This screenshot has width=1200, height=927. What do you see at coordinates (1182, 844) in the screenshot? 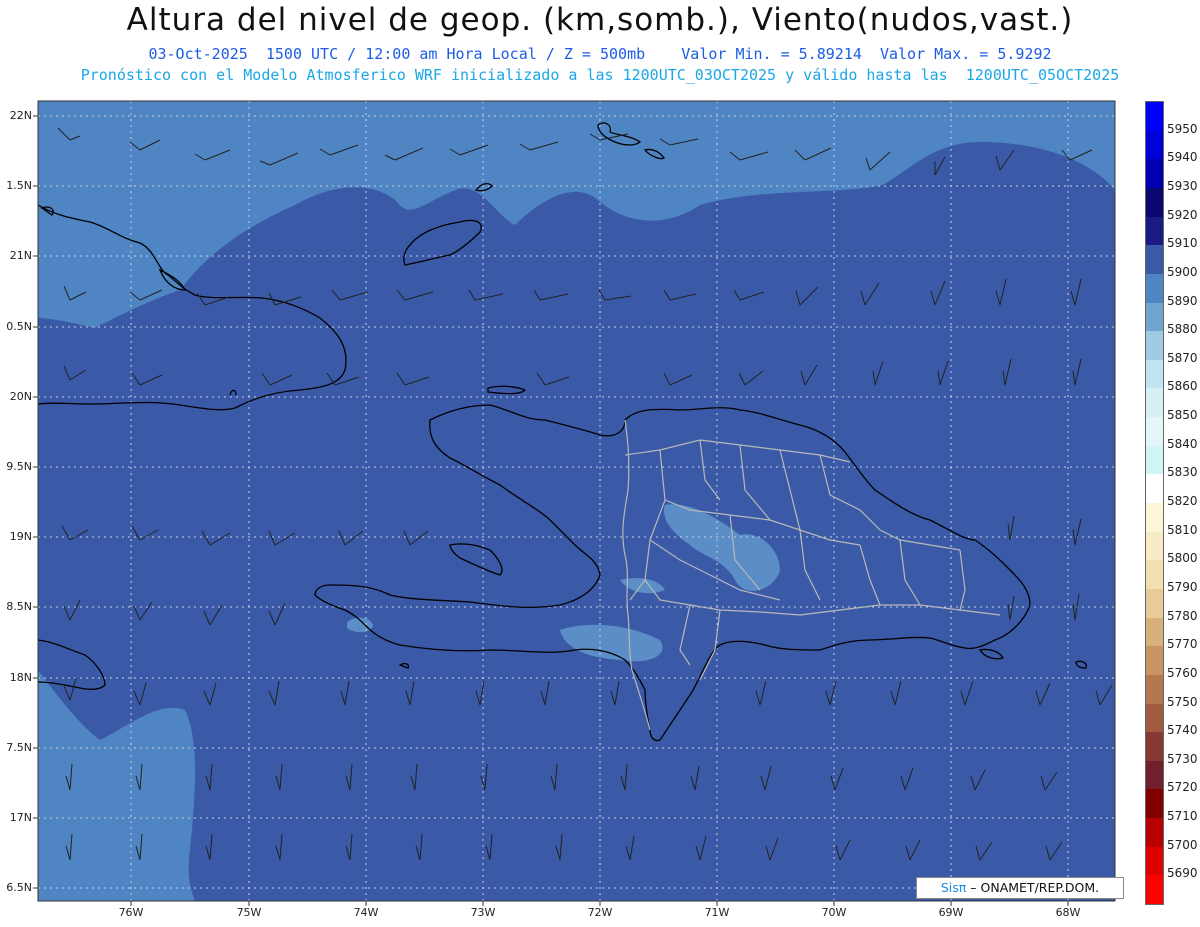
I see `colorbar-label: 5700` at bounding box center [1182, 844].